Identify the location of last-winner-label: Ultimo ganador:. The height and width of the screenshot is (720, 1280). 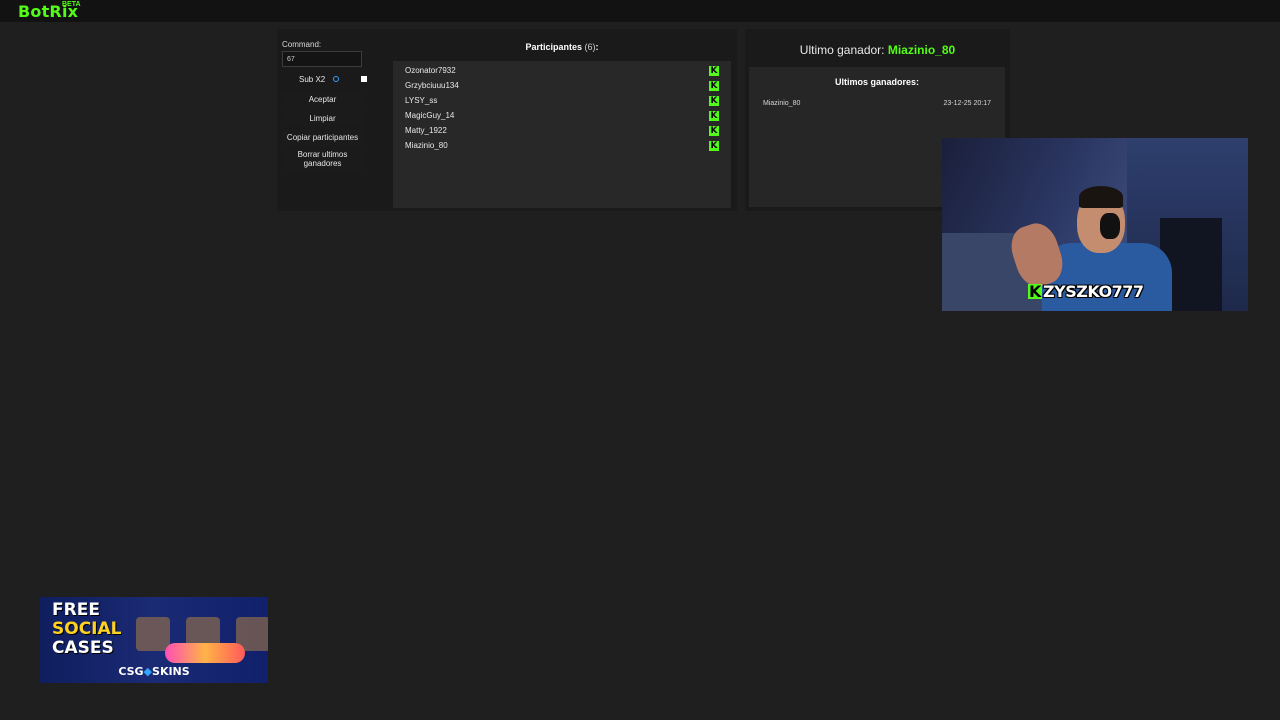
(842, 50).